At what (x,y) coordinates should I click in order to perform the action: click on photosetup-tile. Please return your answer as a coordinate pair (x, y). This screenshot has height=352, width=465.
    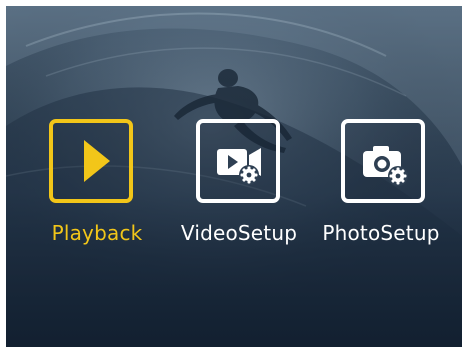
    Looking at the image, I should click on (383, 161).